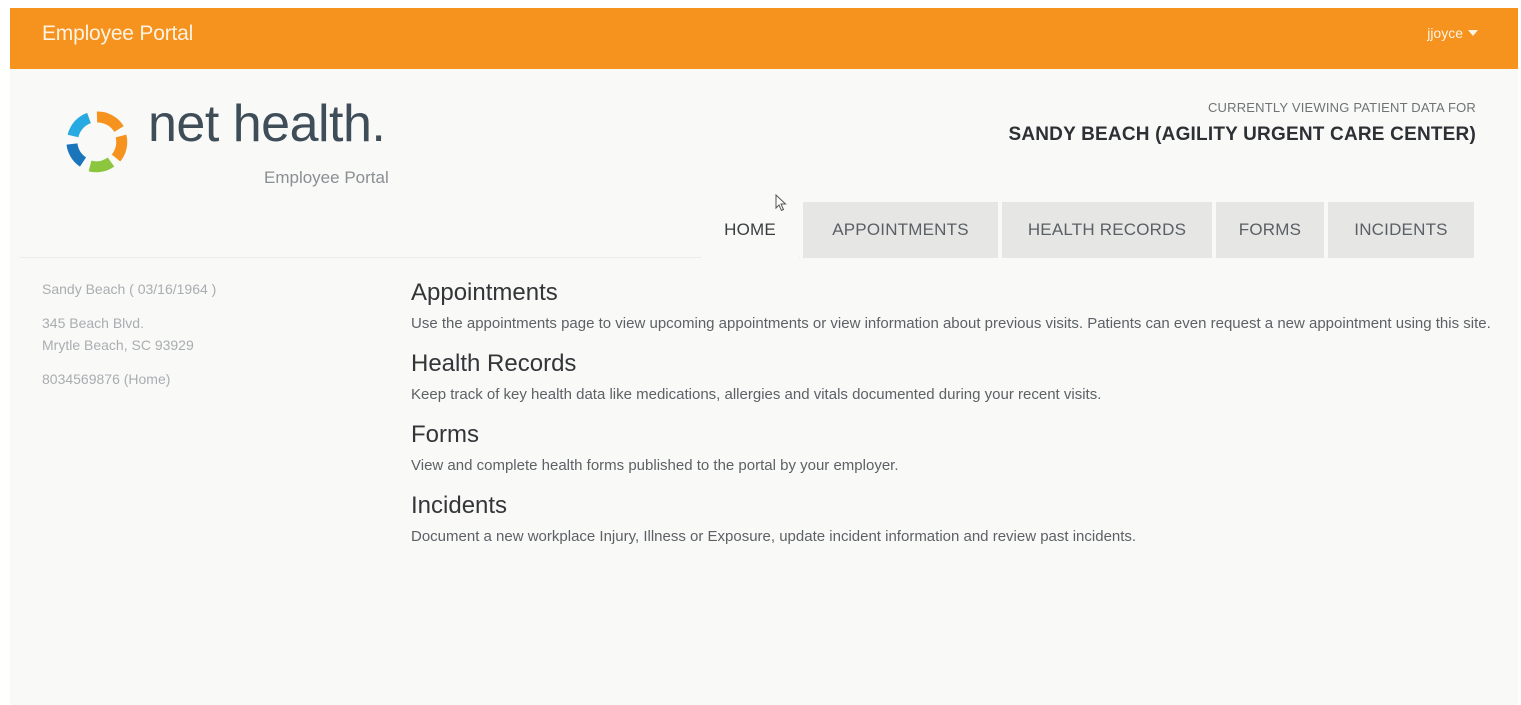 The height and width of the screenshot is (705, 1521). What do you see at coordinates (97, 142) in the screenshot?
I see `logo-ring-icon` at bounding box center [97, 142].